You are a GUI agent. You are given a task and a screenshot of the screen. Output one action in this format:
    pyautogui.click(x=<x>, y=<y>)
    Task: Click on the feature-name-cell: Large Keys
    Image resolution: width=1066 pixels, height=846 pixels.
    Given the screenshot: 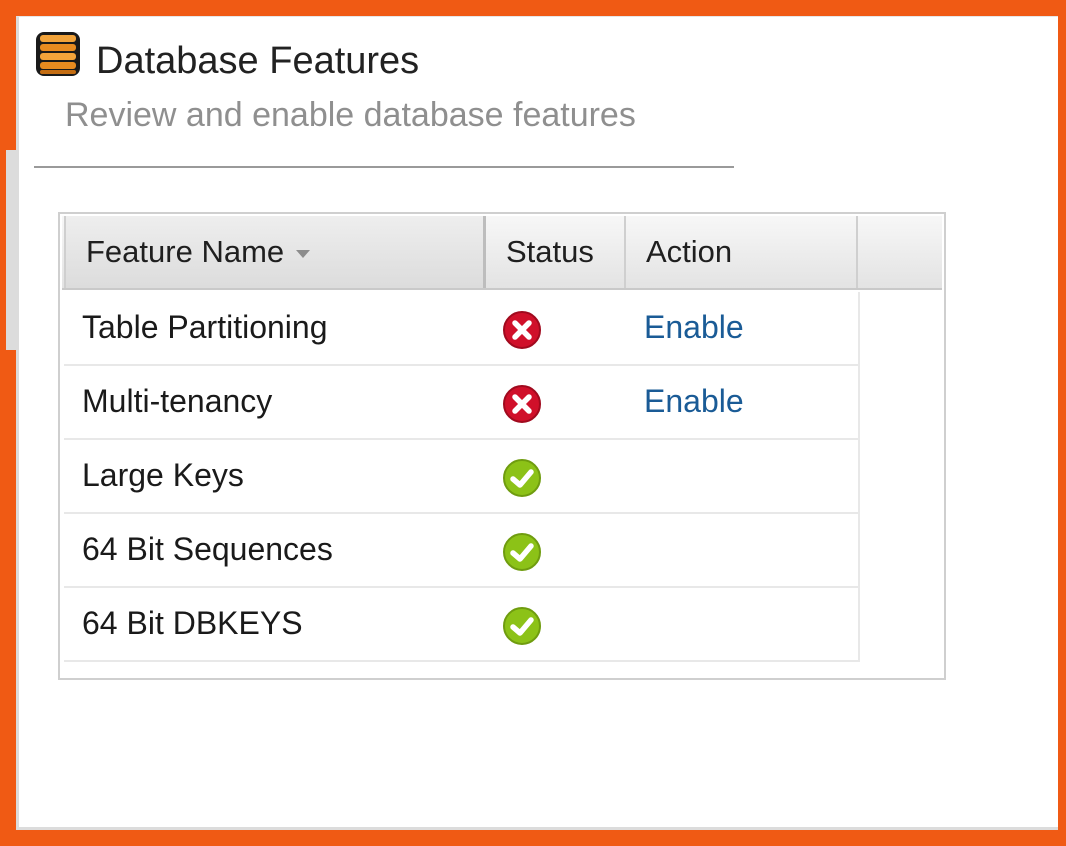 What is the action you would take?
    pyautogui.click(x=163, y=475)
    